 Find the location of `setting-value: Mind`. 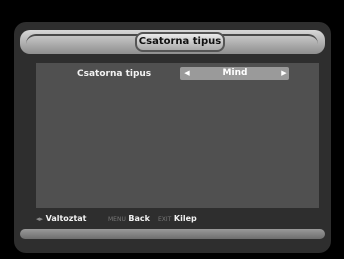

setting-value: Mind is located at coordinates (235, 73).